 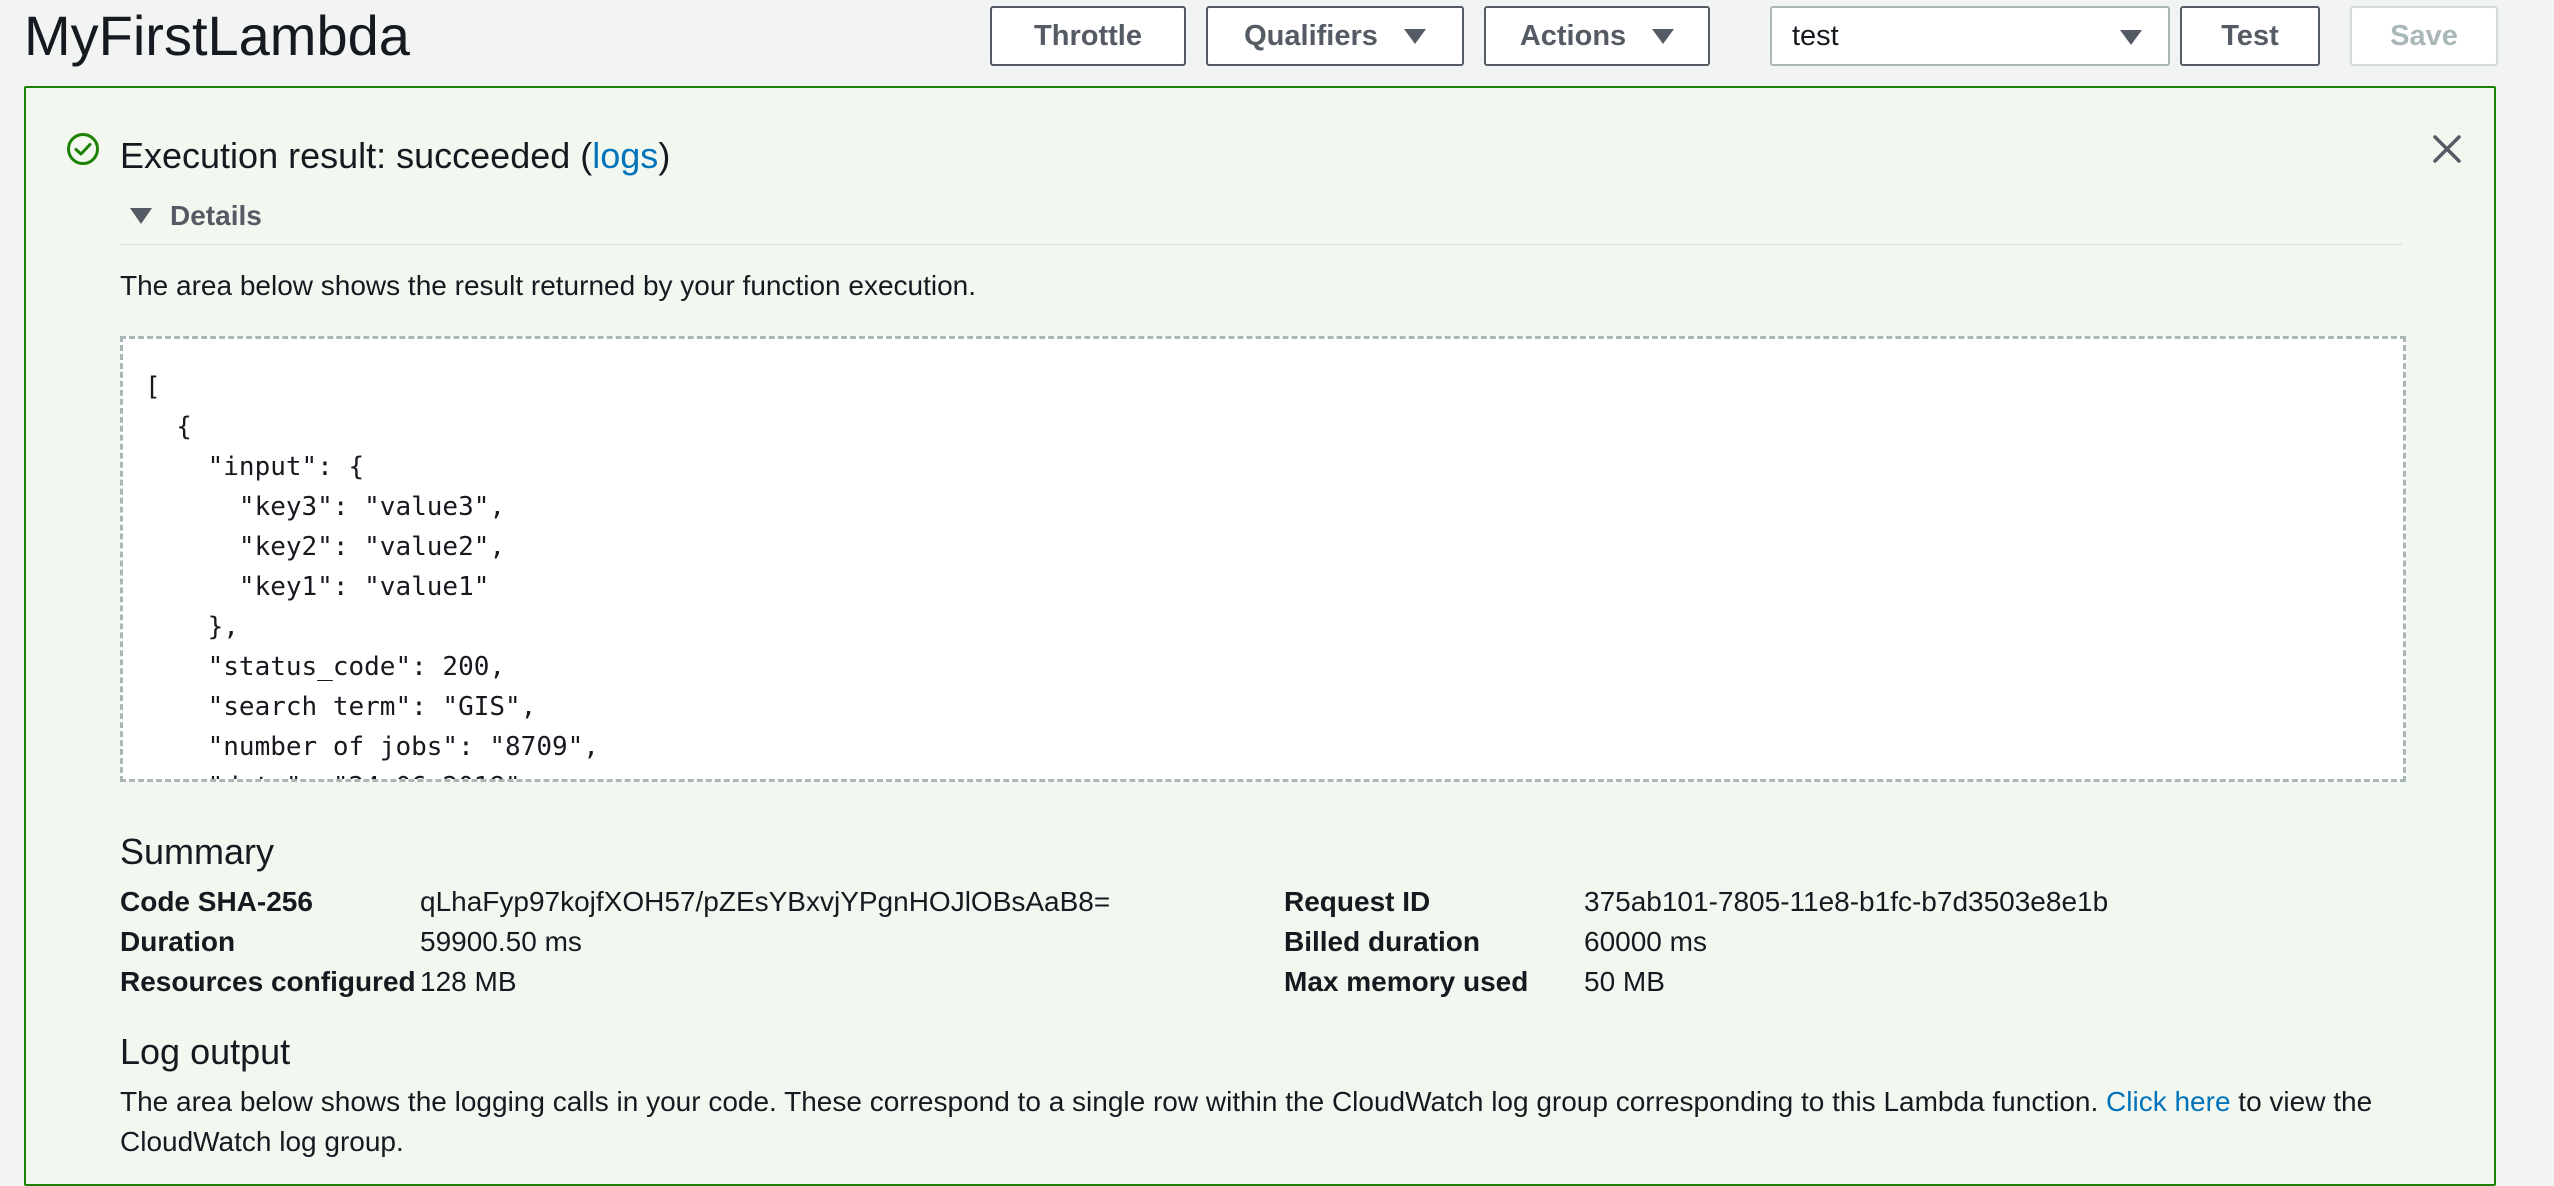 What do you see at coordinates (216, 215) in the screenshot?
I see `details-toggle-label: Details` at bounding box center [216, 215].